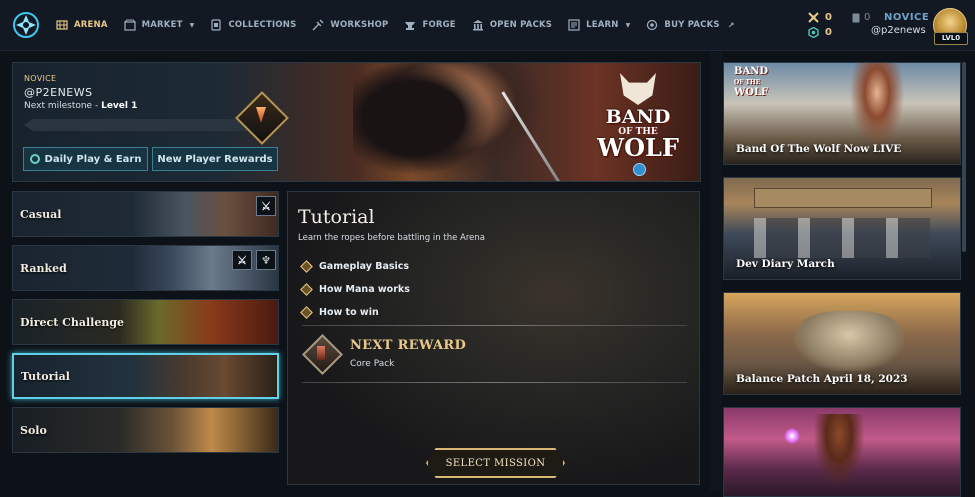 This screenshot has width=975, height=497. Describe the element at coordinates (145, 268) in the screenshot. I see `mode-ranked: Ranked ⚔ ♆` at that location.